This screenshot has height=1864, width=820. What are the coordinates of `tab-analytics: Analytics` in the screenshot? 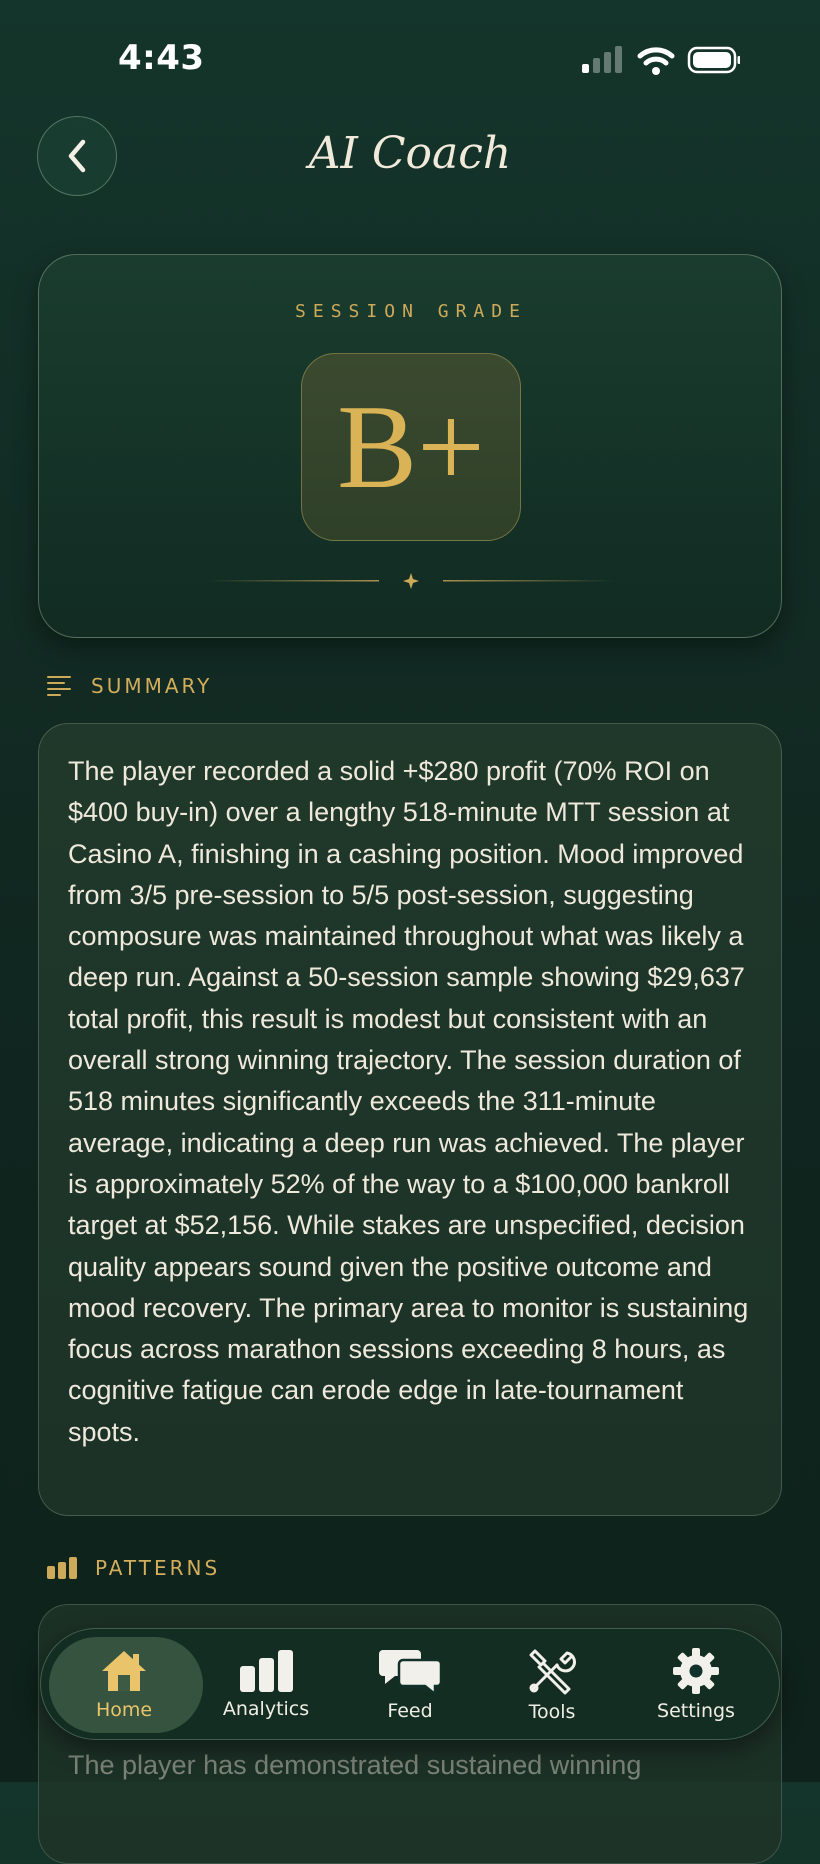 It's located at (266, 1685).